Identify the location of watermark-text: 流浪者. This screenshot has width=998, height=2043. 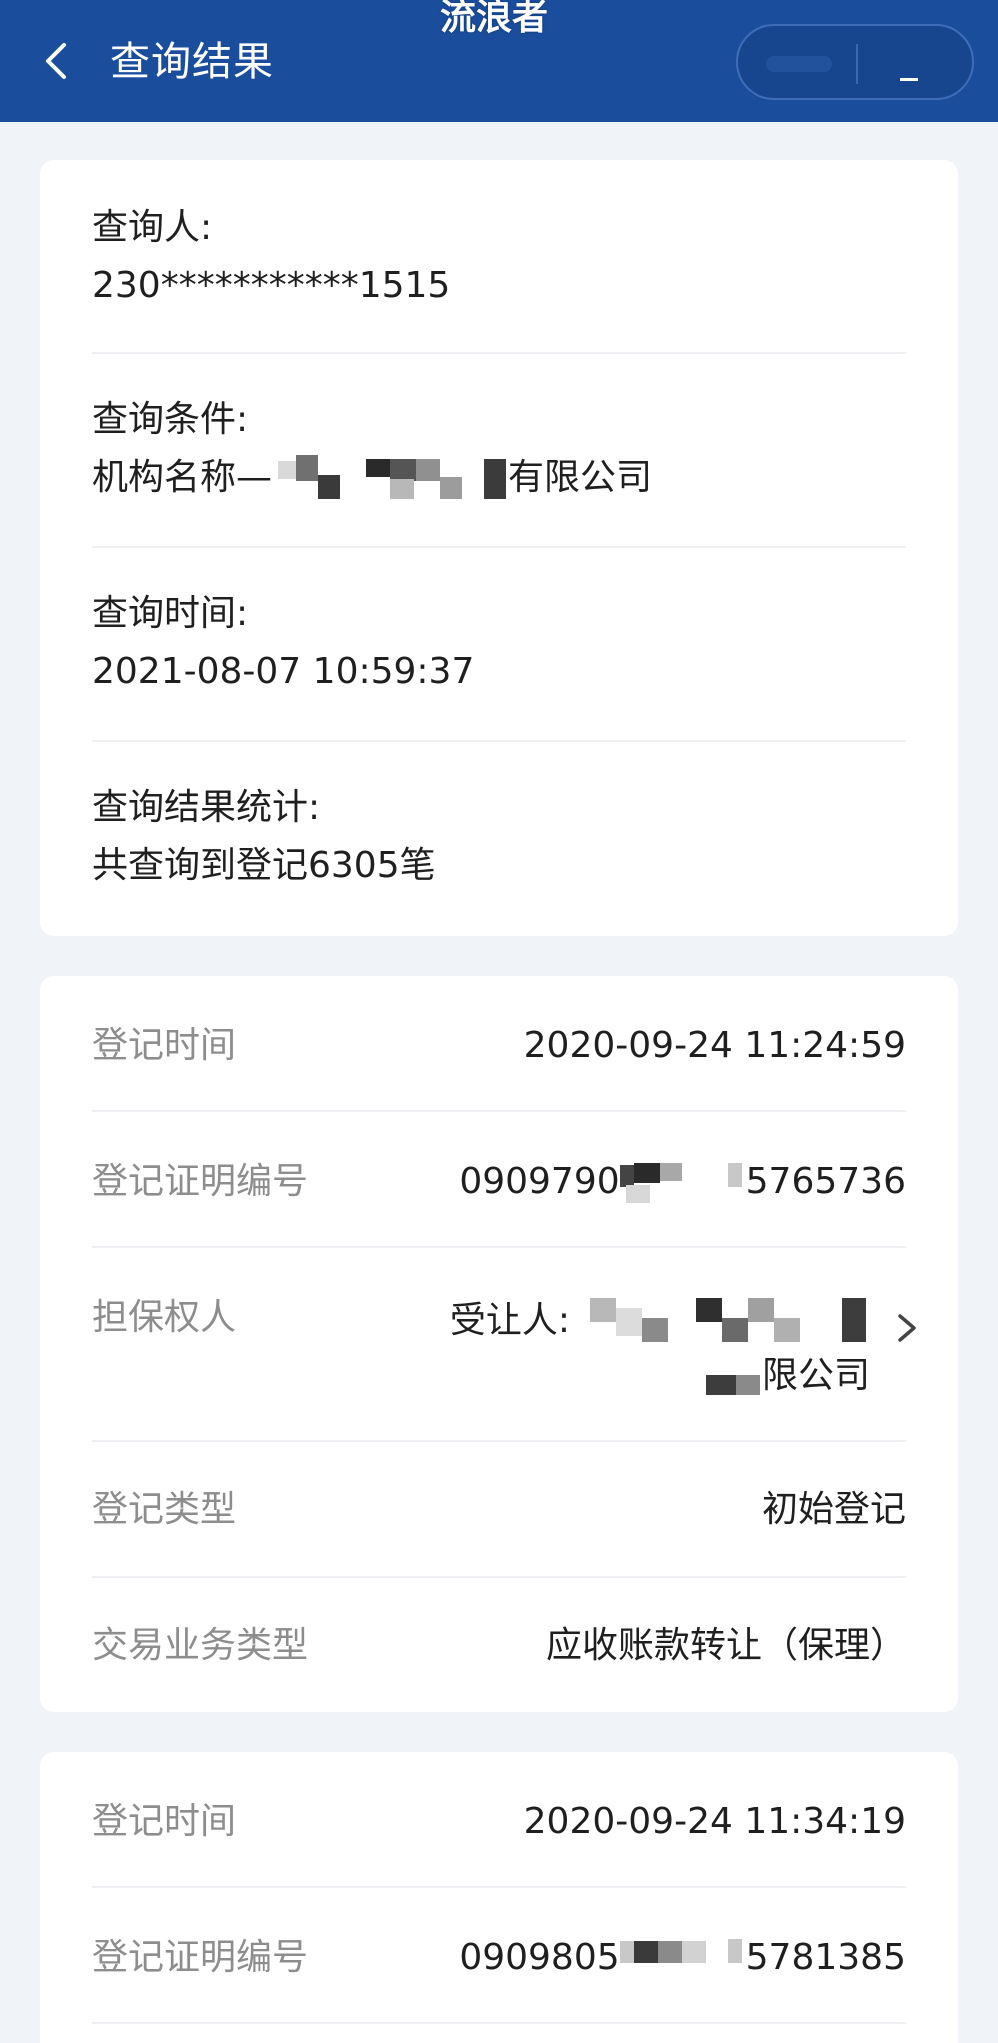
(494, 19).